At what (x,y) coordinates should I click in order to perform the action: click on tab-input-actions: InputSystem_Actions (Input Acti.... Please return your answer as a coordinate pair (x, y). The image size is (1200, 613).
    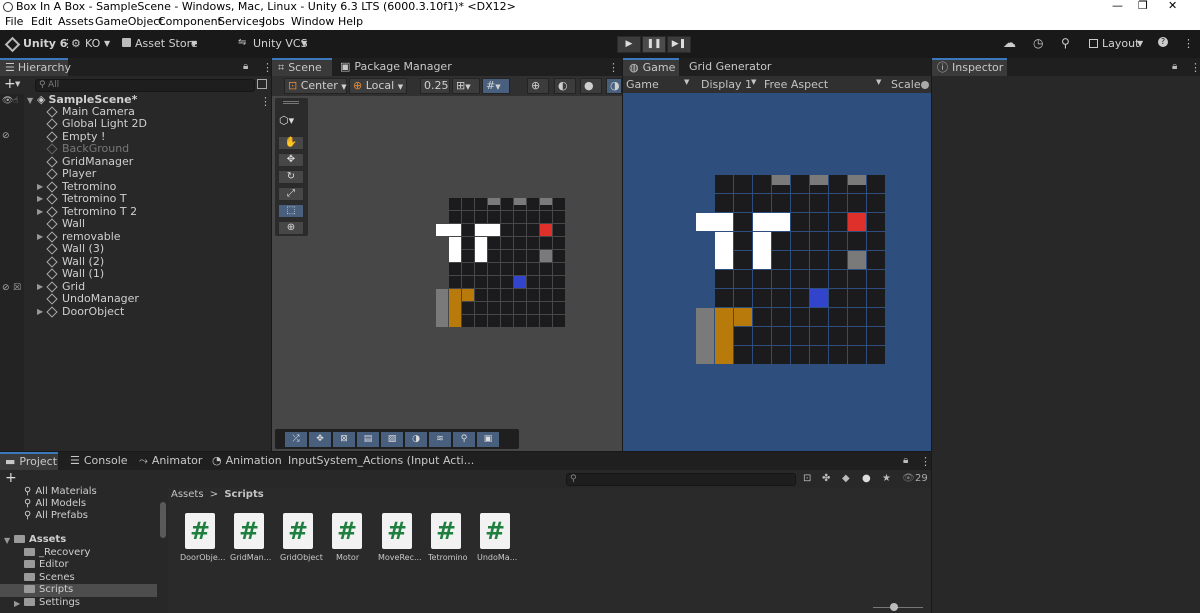
    Looking at the image, I should click on (381, 461).